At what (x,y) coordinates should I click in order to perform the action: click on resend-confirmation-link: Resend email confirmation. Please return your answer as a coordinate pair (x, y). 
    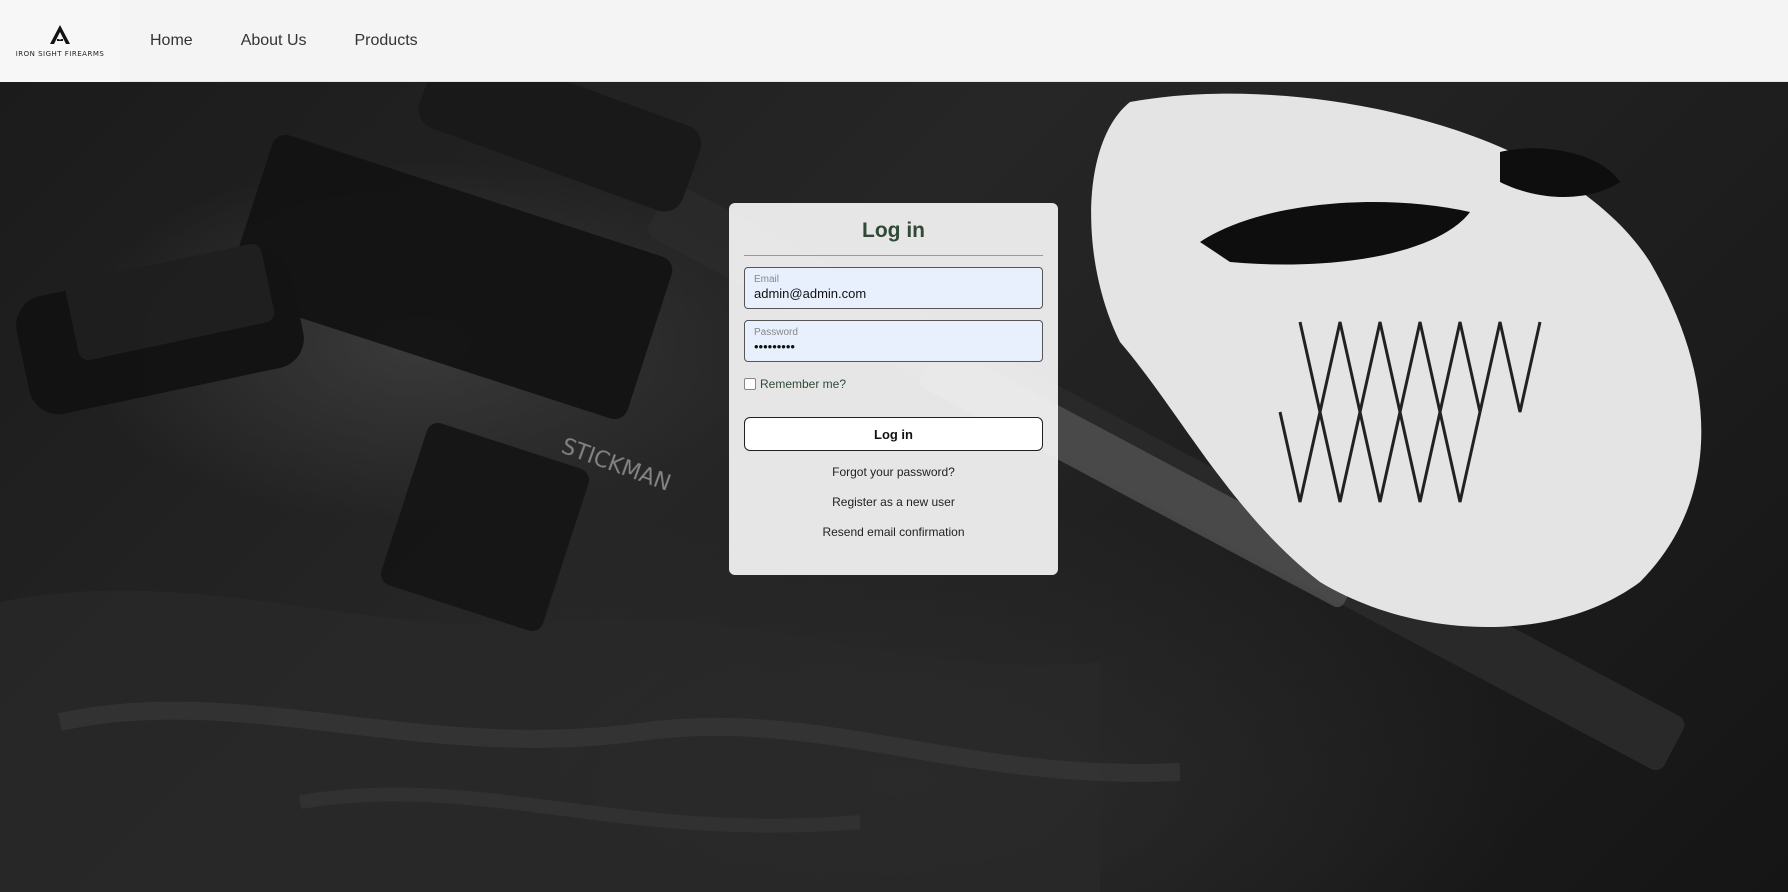
    Looking at the image, I should click on (893, 532).